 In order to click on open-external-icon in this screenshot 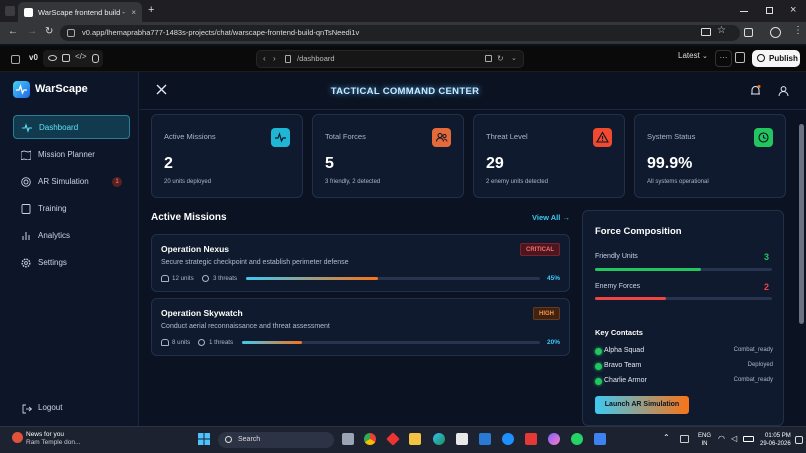, I will do `click(488, 58)`.